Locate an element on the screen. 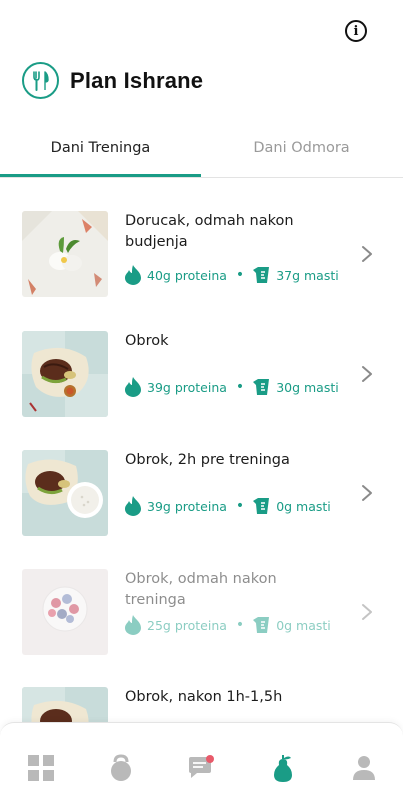 This screenshot has width=403, height=800. meal-name: Obrok, odmah nakon treninga is located at coordinates (201, 589).